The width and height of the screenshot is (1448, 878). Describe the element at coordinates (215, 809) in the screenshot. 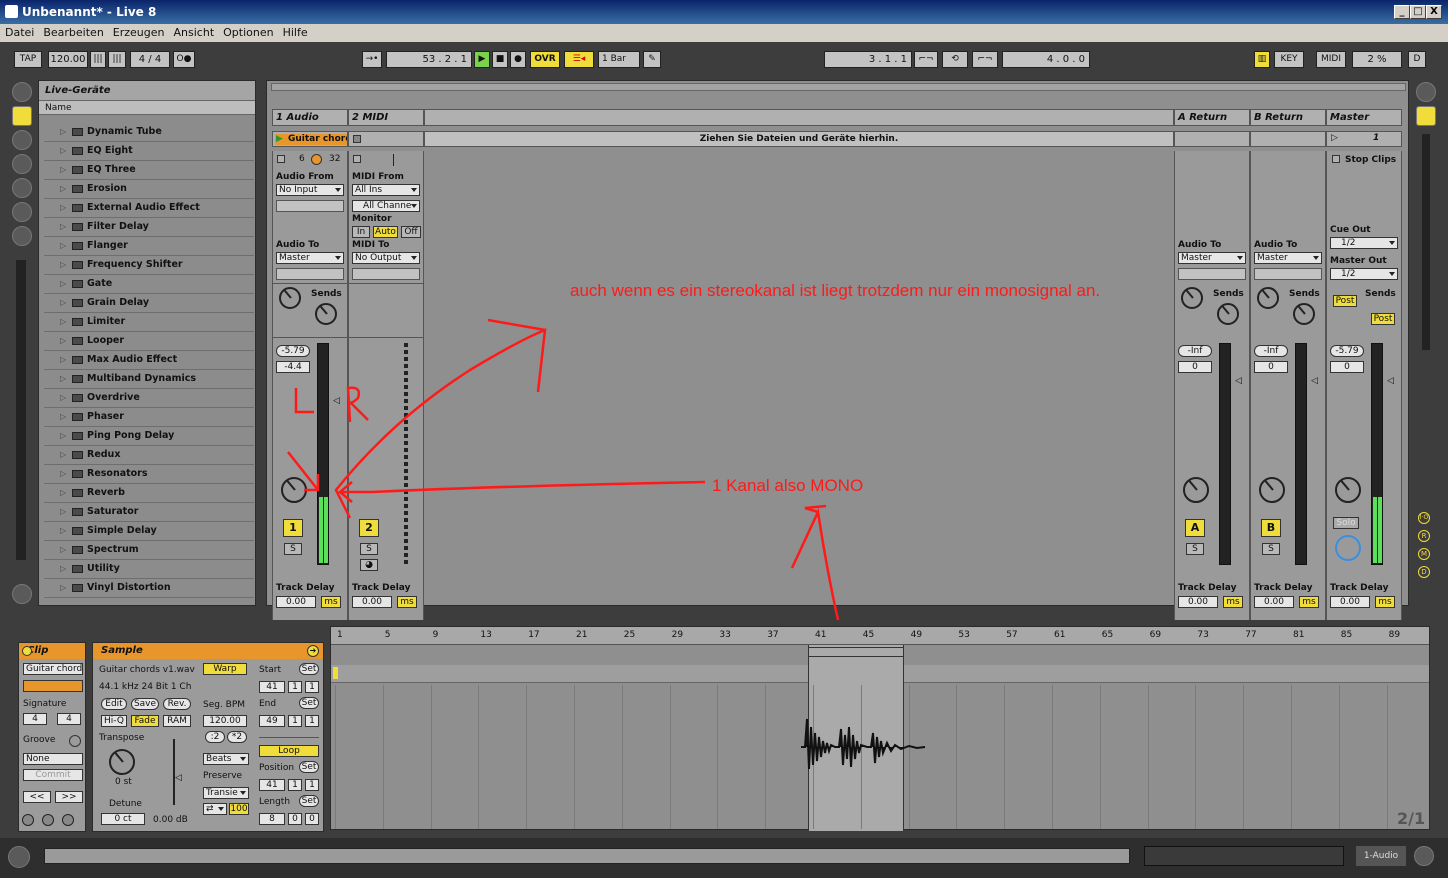

I see `loop-mode-select: ⇄` at that location.